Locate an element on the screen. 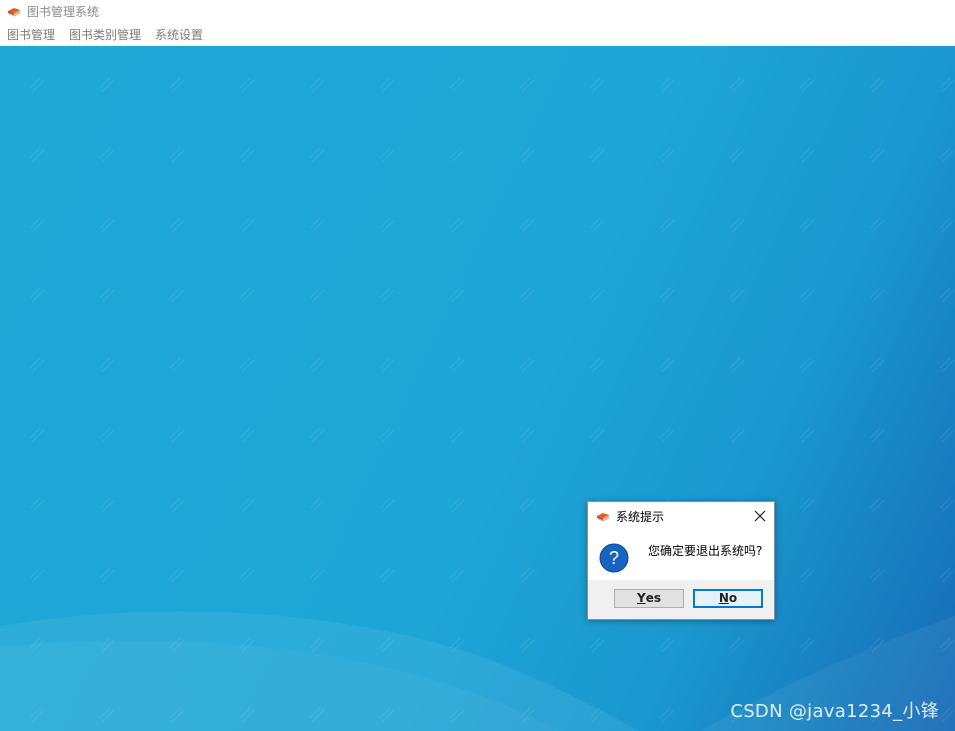  dialog-footer: Yes No is located at coordinates (681, 599).